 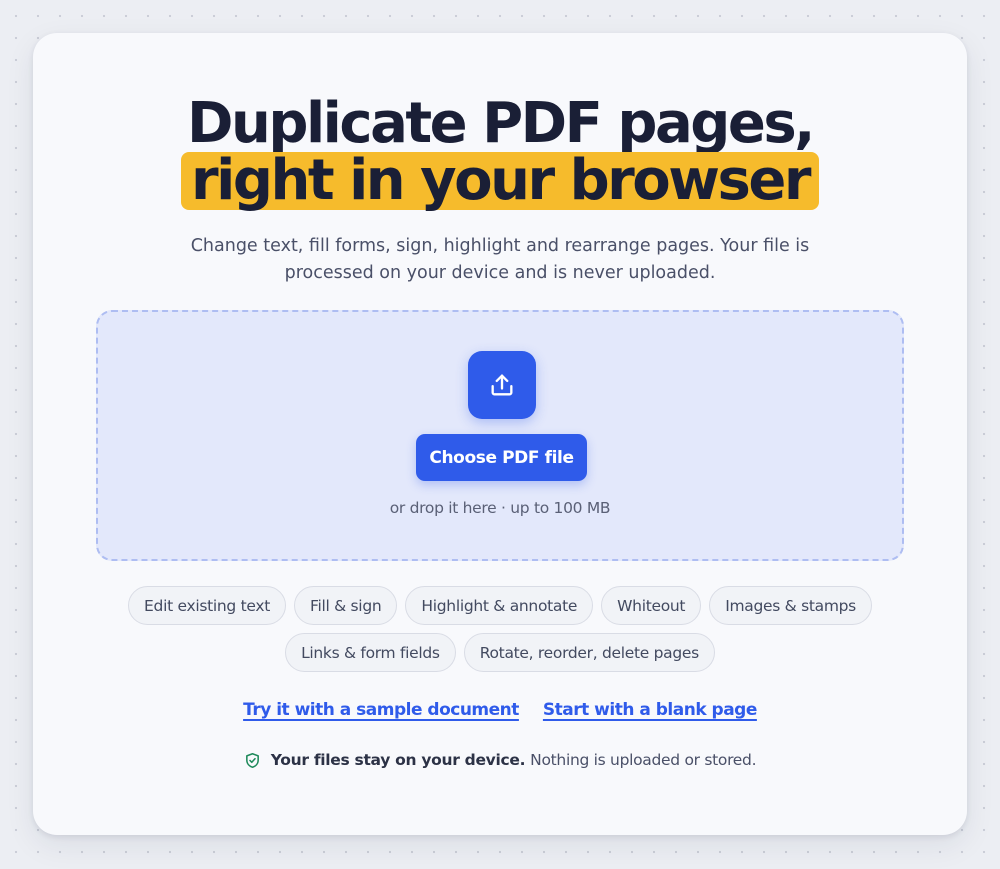 I want to click on shield-check-icon, so click(x=252, y=760).